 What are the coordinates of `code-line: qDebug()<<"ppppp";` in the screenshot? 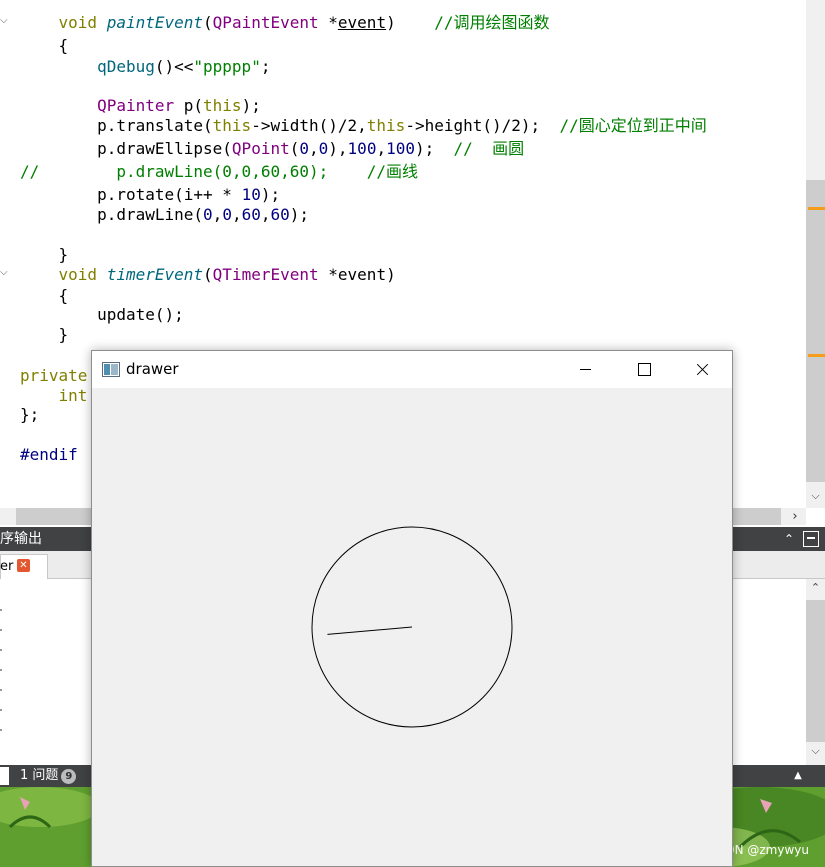 It's located at (145, 67).